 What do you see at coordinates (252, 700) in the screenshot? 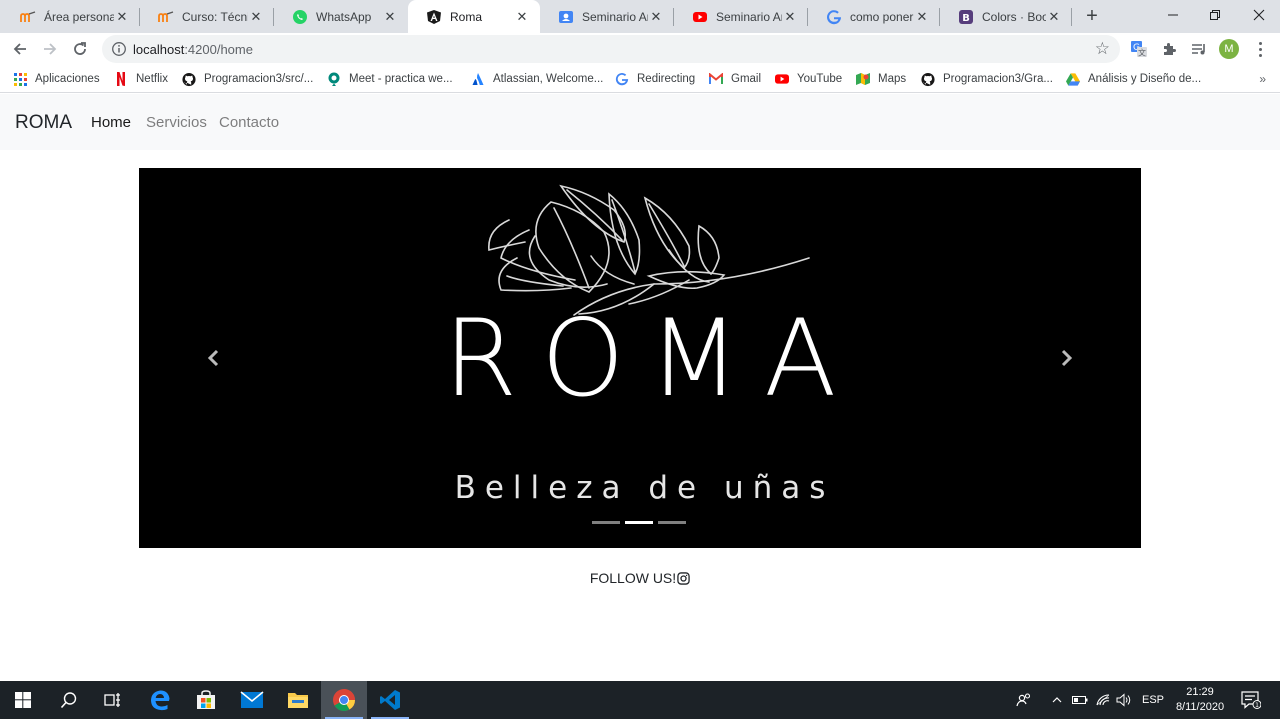
I see `mail-app` at bounding box center [252, 700].